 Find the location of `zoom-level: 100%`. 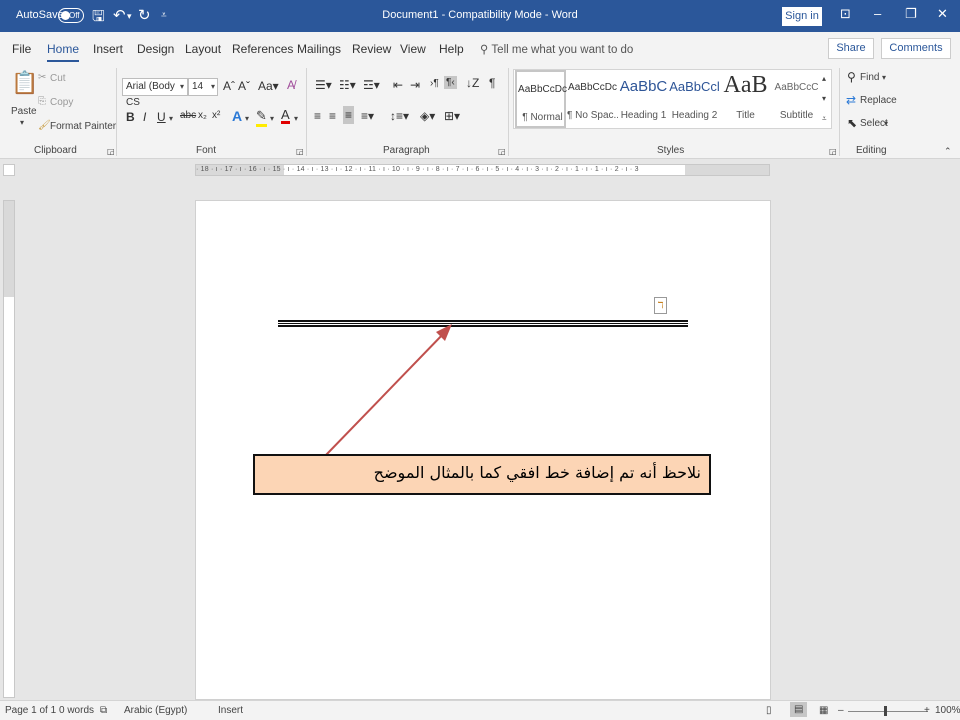

zoom-level: 100% is located at coordinates (947, 710).